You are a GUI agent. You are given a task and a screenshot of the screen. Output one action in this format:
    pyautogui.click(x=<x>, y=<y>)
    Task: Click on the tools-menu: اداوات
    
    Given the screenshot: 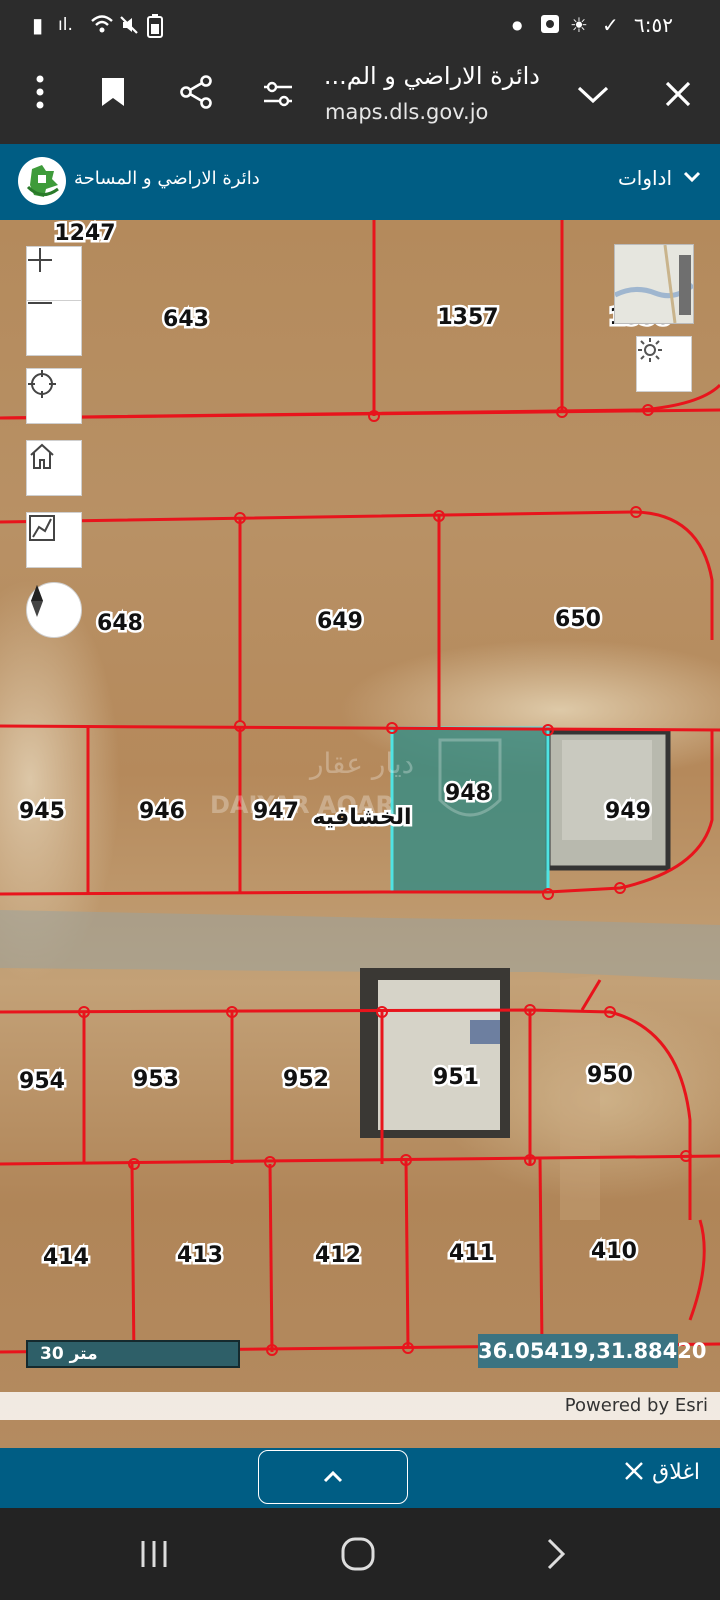 What is the action you would take?
    pyautogui.click(x=645, y=178)
    